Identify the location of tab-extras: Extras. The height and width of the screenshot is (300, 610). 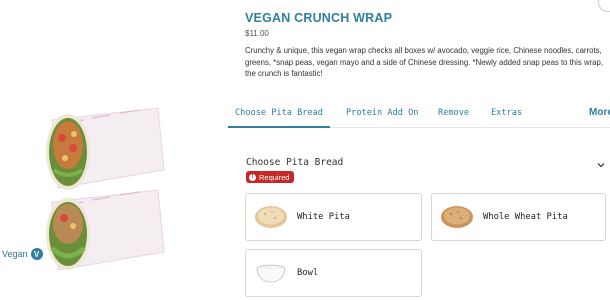
(506, 113).